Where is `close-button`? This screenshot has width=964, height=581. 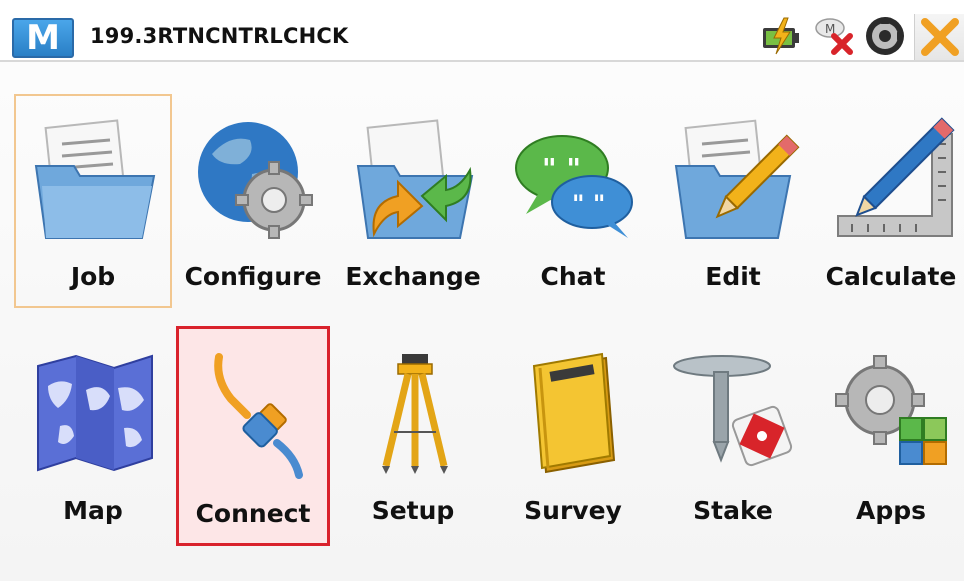 close-button is located at coordinates (939, 37).